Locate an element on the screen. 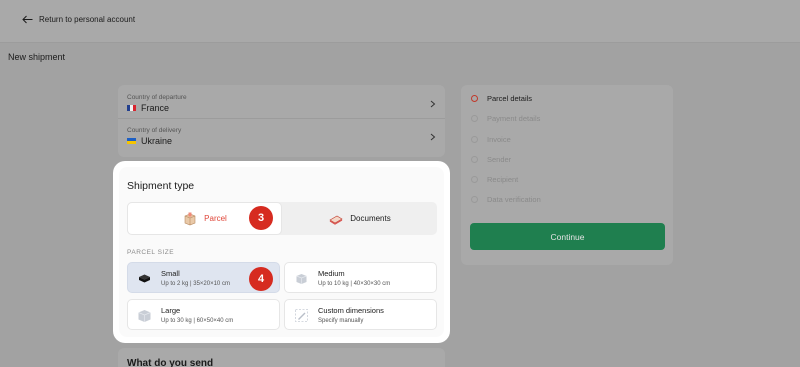 The image size is (800, 367). size-medium-name: Medium is located at coordinates (331, 273).